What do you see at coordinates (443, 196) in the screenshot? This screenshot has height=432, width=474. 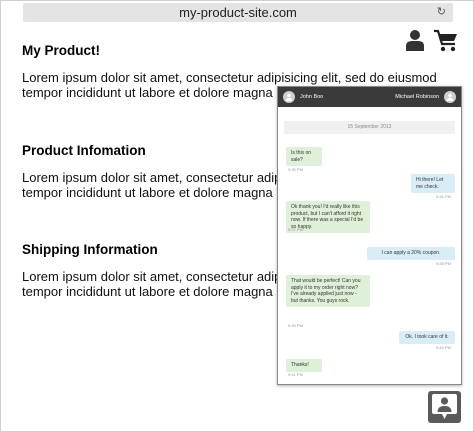 I see `message-time: 9:36 PM` at bounding box center [443, 196].